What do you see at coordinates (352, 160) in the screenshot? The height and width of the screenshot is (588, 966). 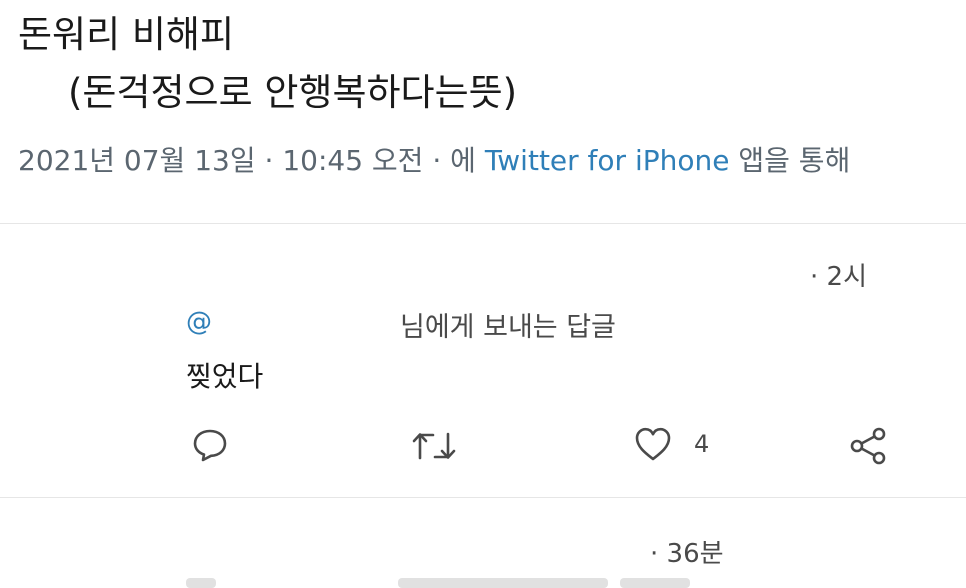 I see `tweet-time: 10:45 오전` at bounding box center [352, 160].